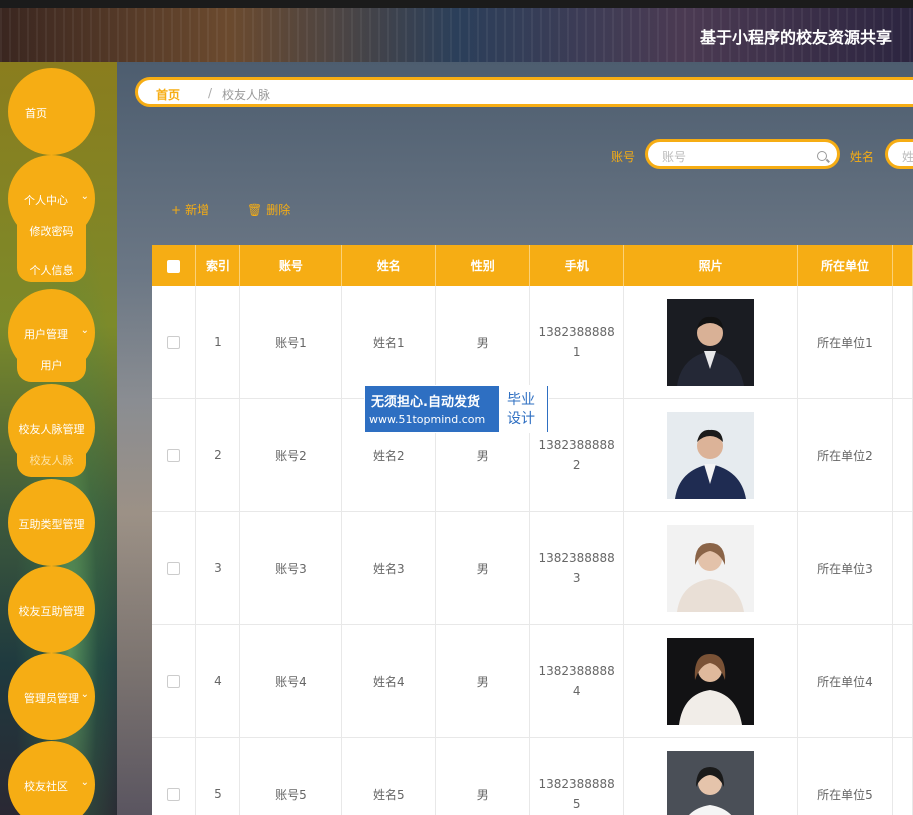  What do you see at coordinates (456, 4) in the screenshot?
I see `header-top-strip` at bounding box center [456, 4].